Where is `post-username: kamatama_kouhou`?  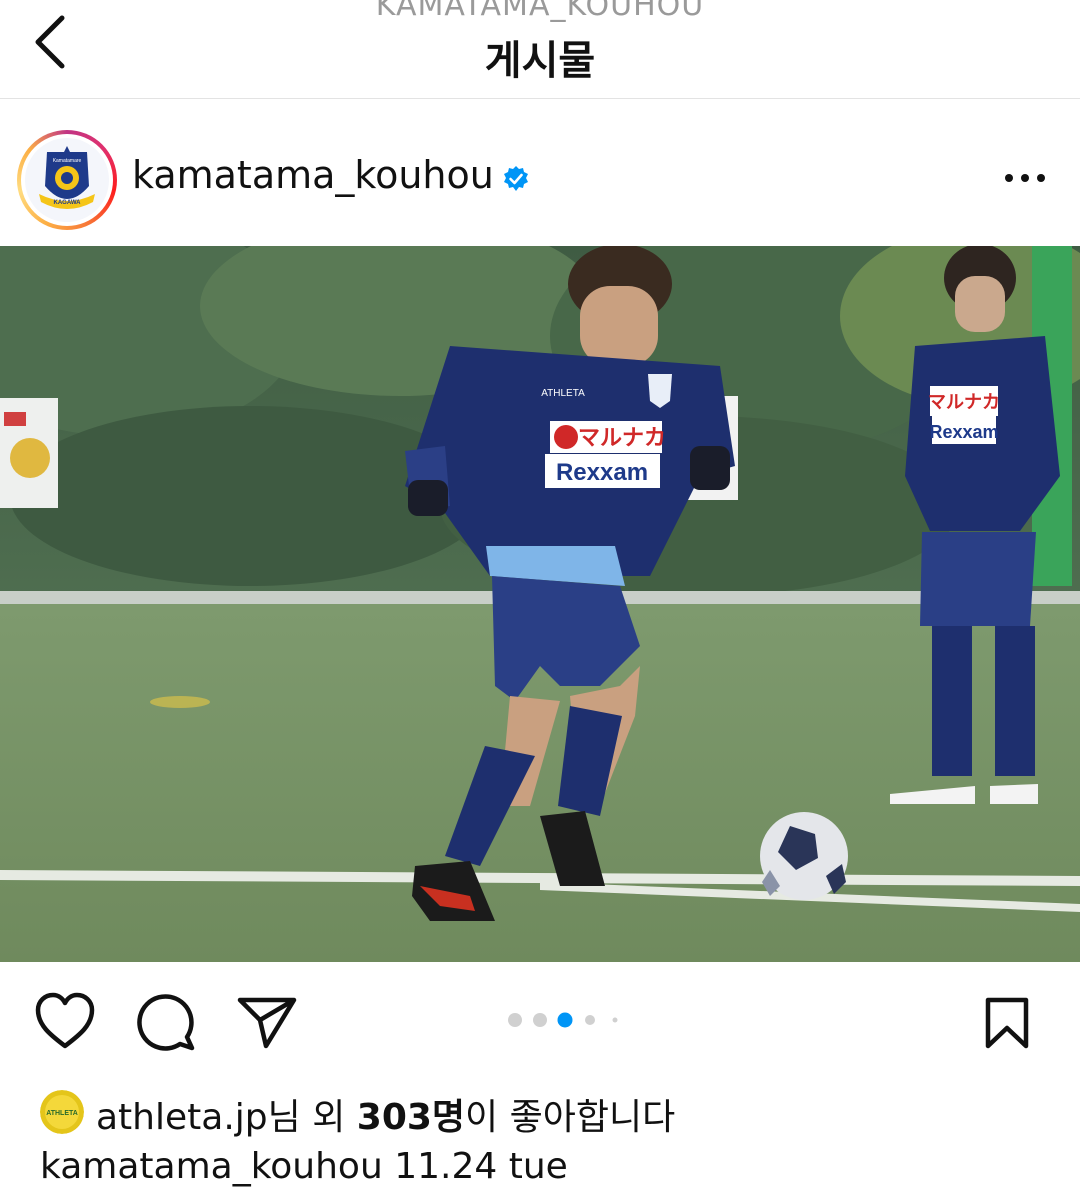 post-username: kamatama_kouhou is located at coordinates (313, 175).